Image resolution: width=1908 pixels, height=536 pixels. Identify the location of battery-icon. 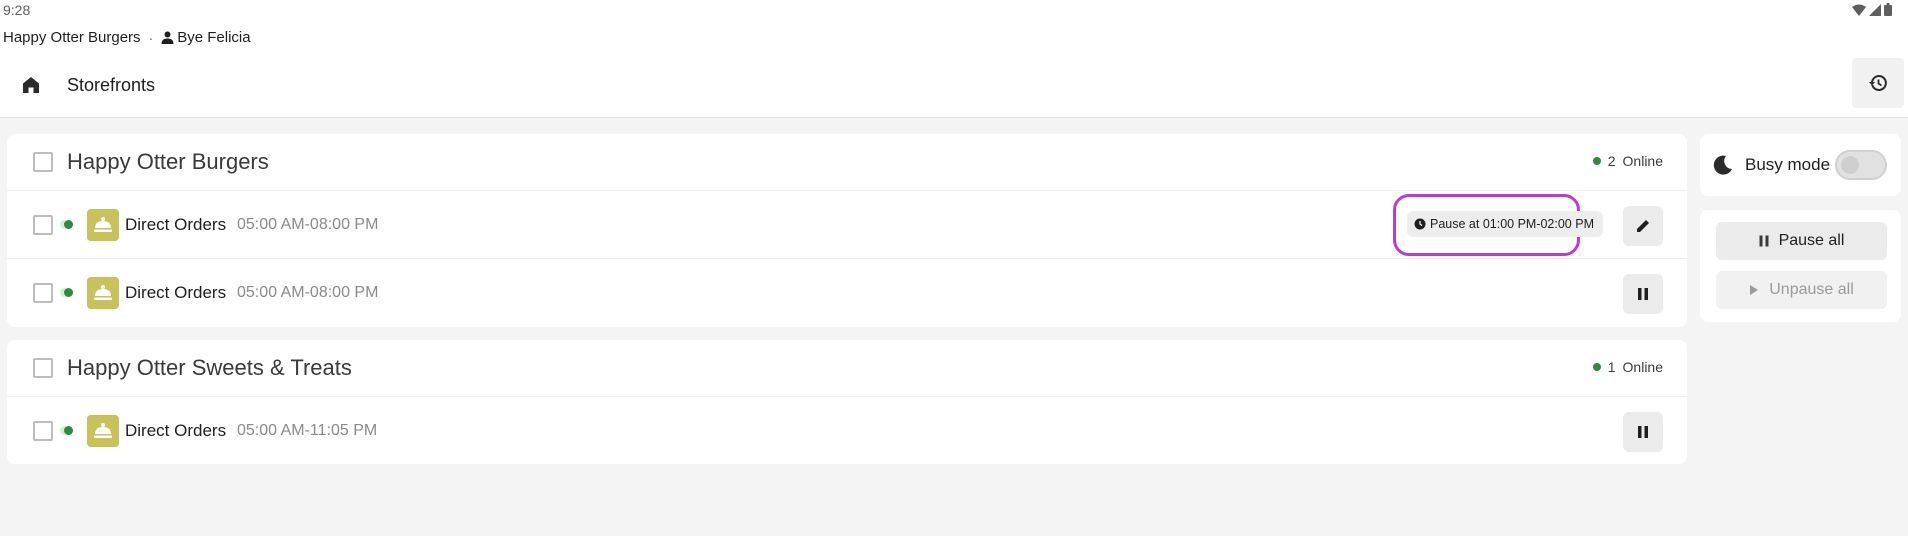
(1888, 9).